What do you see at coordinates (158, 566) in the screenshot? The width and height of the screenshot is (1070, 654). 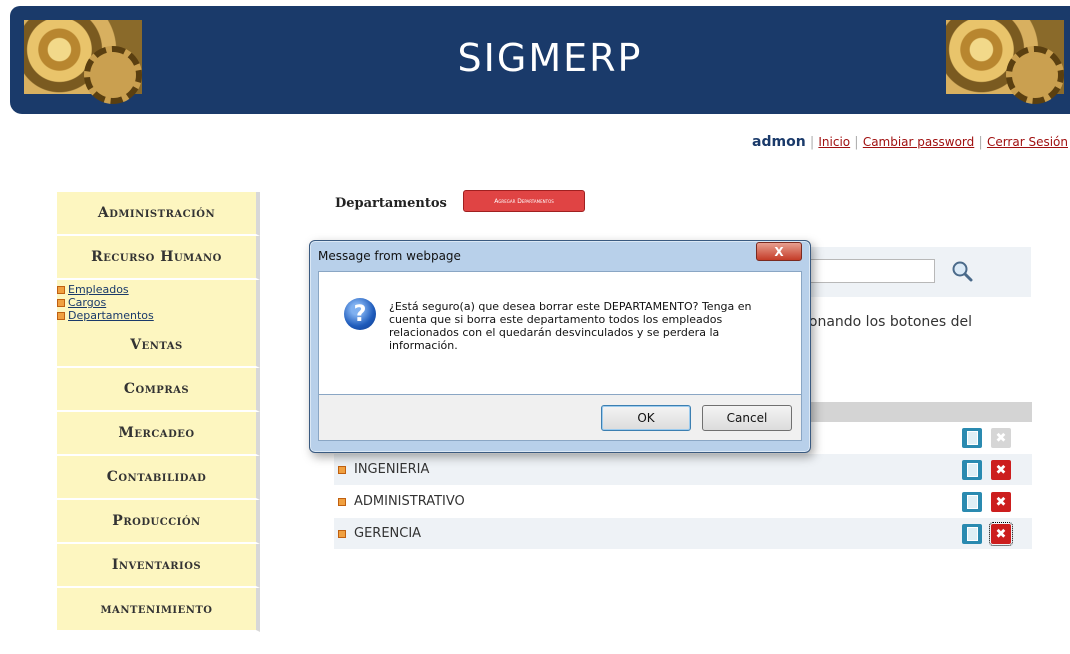 I see `menu-item-inventarios: Inventarios` at bounding box center [158, 566].